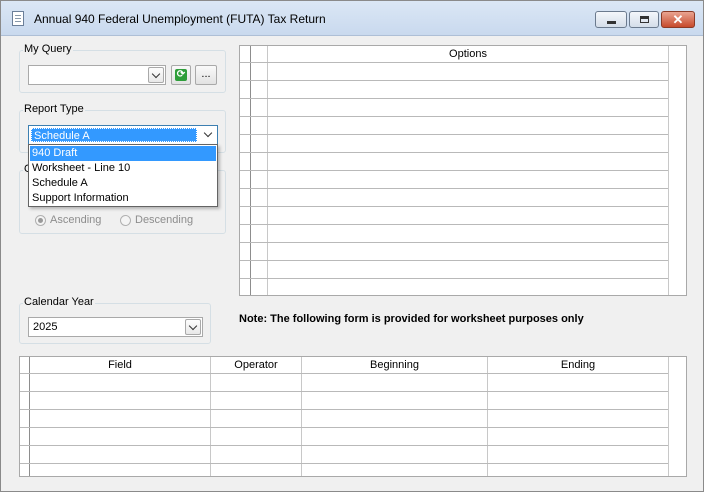 The image size is (704, 492). Describe the element at coordinates (468, 54) in the screenshot. I see `options-column-header: Options` at that location.